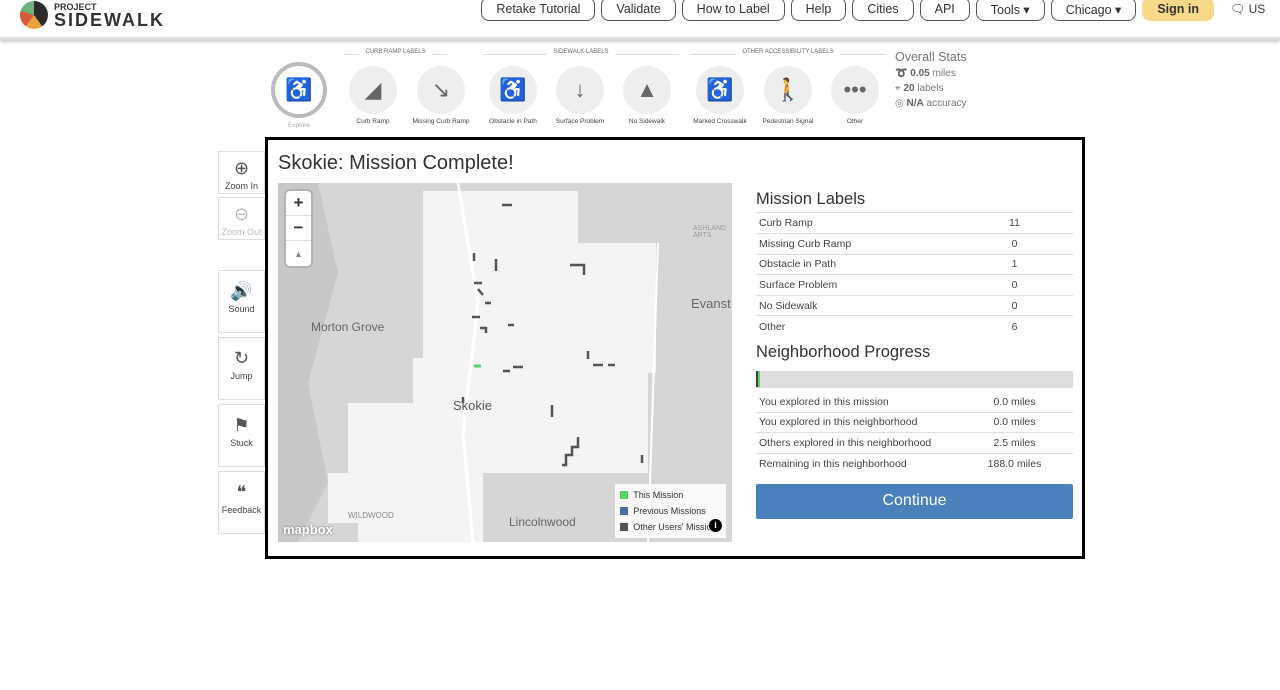 The image size is (1280, 690). I want to click on map-zoom-out-button: −, so click(298, 228).